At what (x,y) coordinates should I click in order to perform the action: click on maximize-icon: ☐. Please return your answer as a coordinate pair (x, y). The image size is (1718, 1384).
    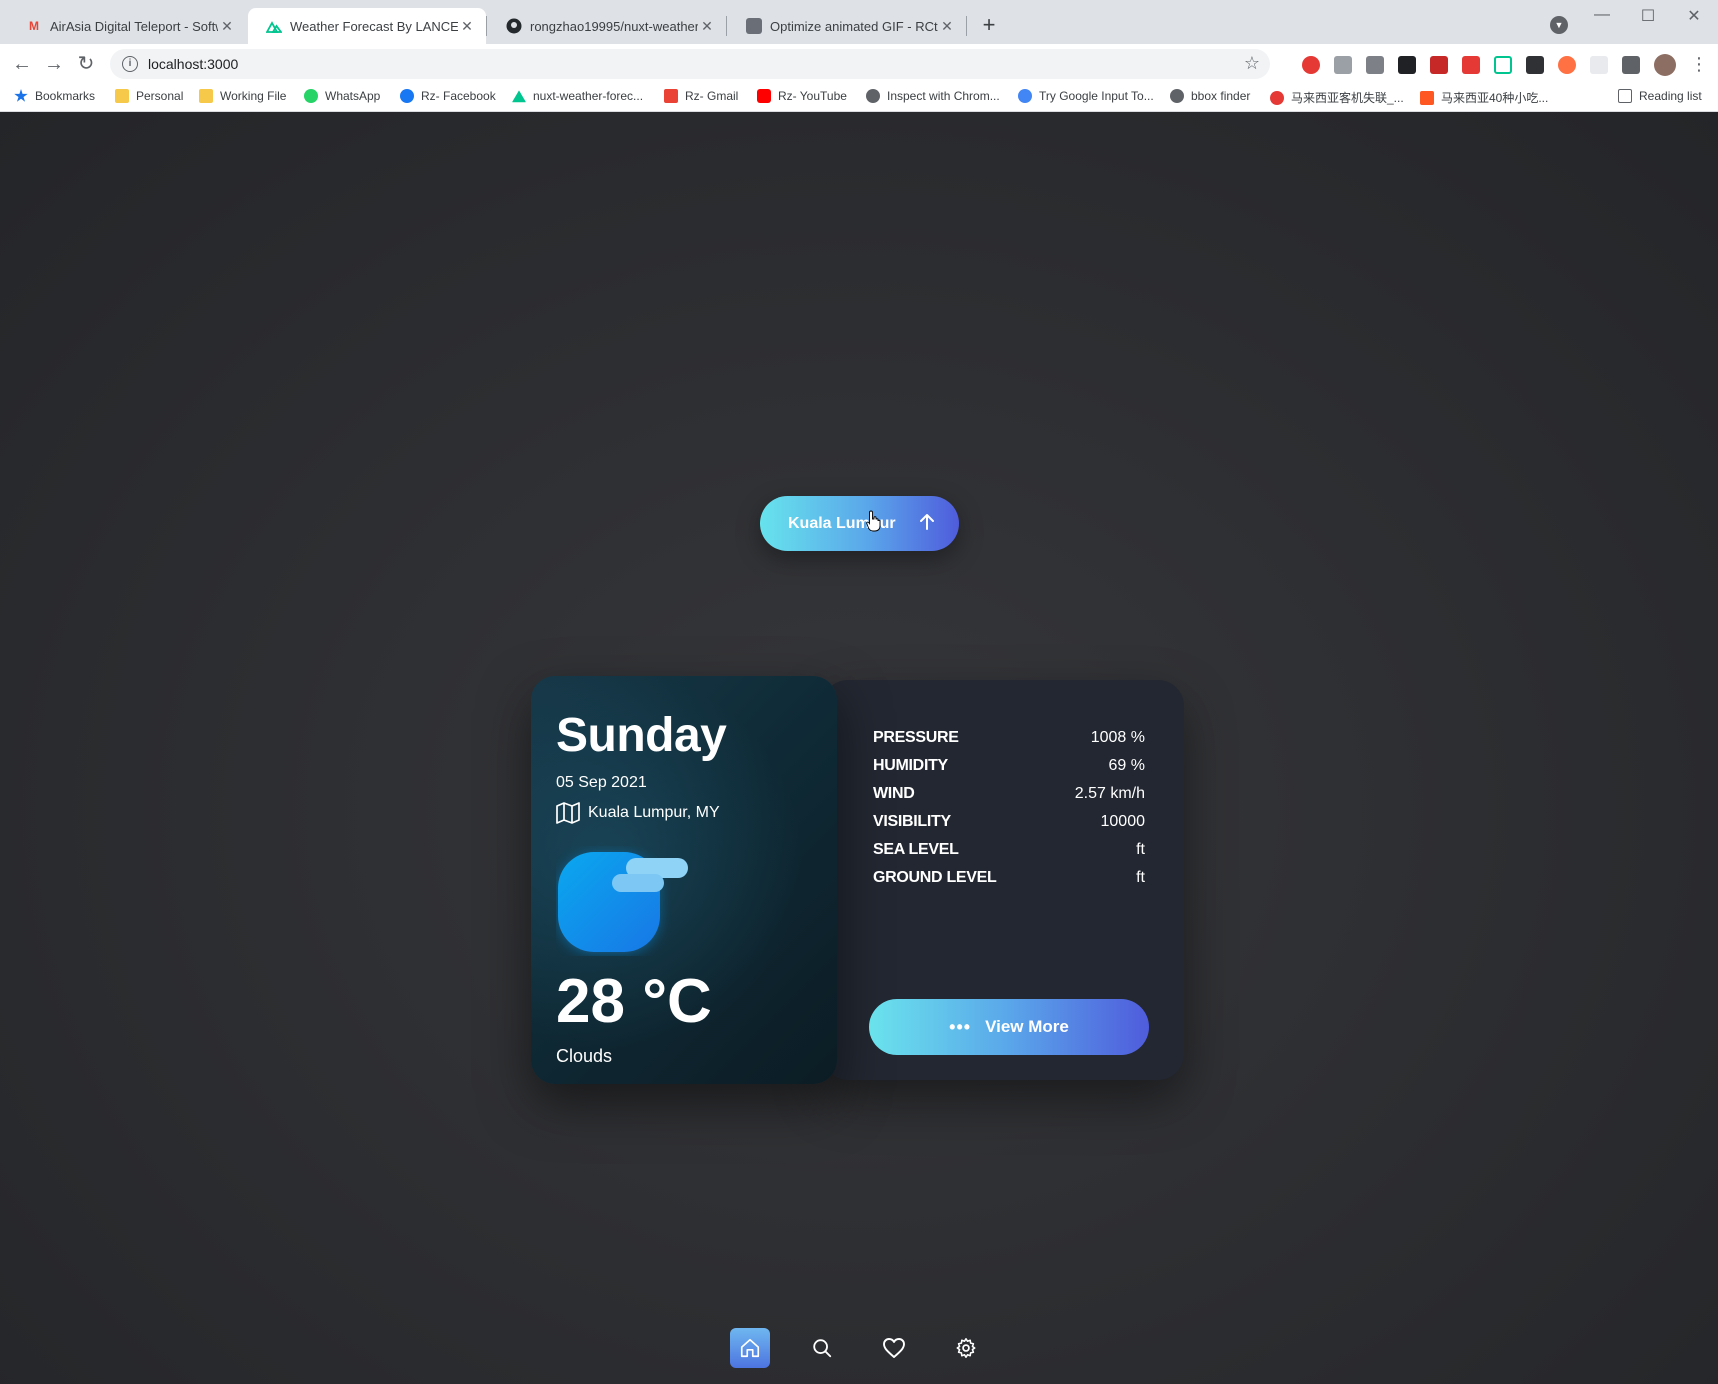
    Looking at the image, I should click on (1648, 16).